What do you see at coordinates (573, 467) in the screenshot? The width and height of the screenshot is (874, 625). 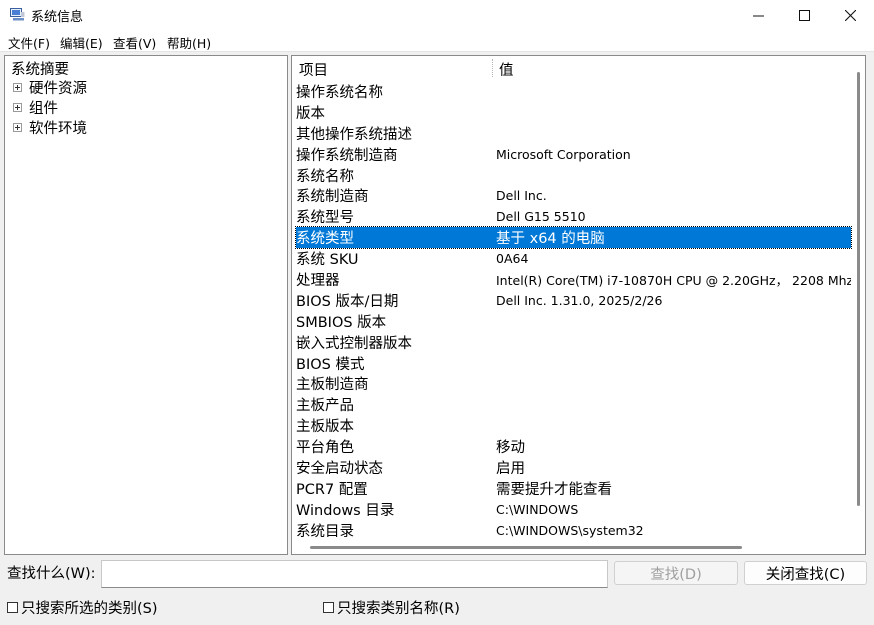 I see `table-row: 安全启动状态 启用` at bounding box center [573, 467].